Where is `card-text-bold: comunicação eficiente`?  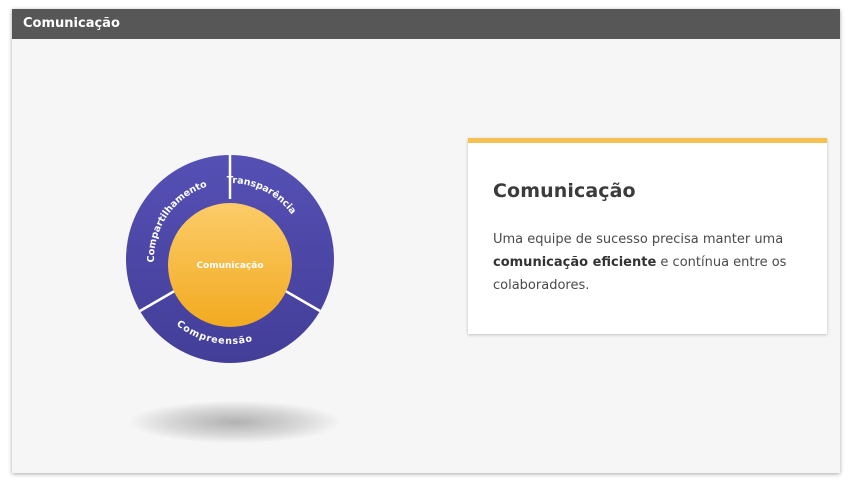
card-text-bold: comunicação eficiente is located at coordinates (575, 262).